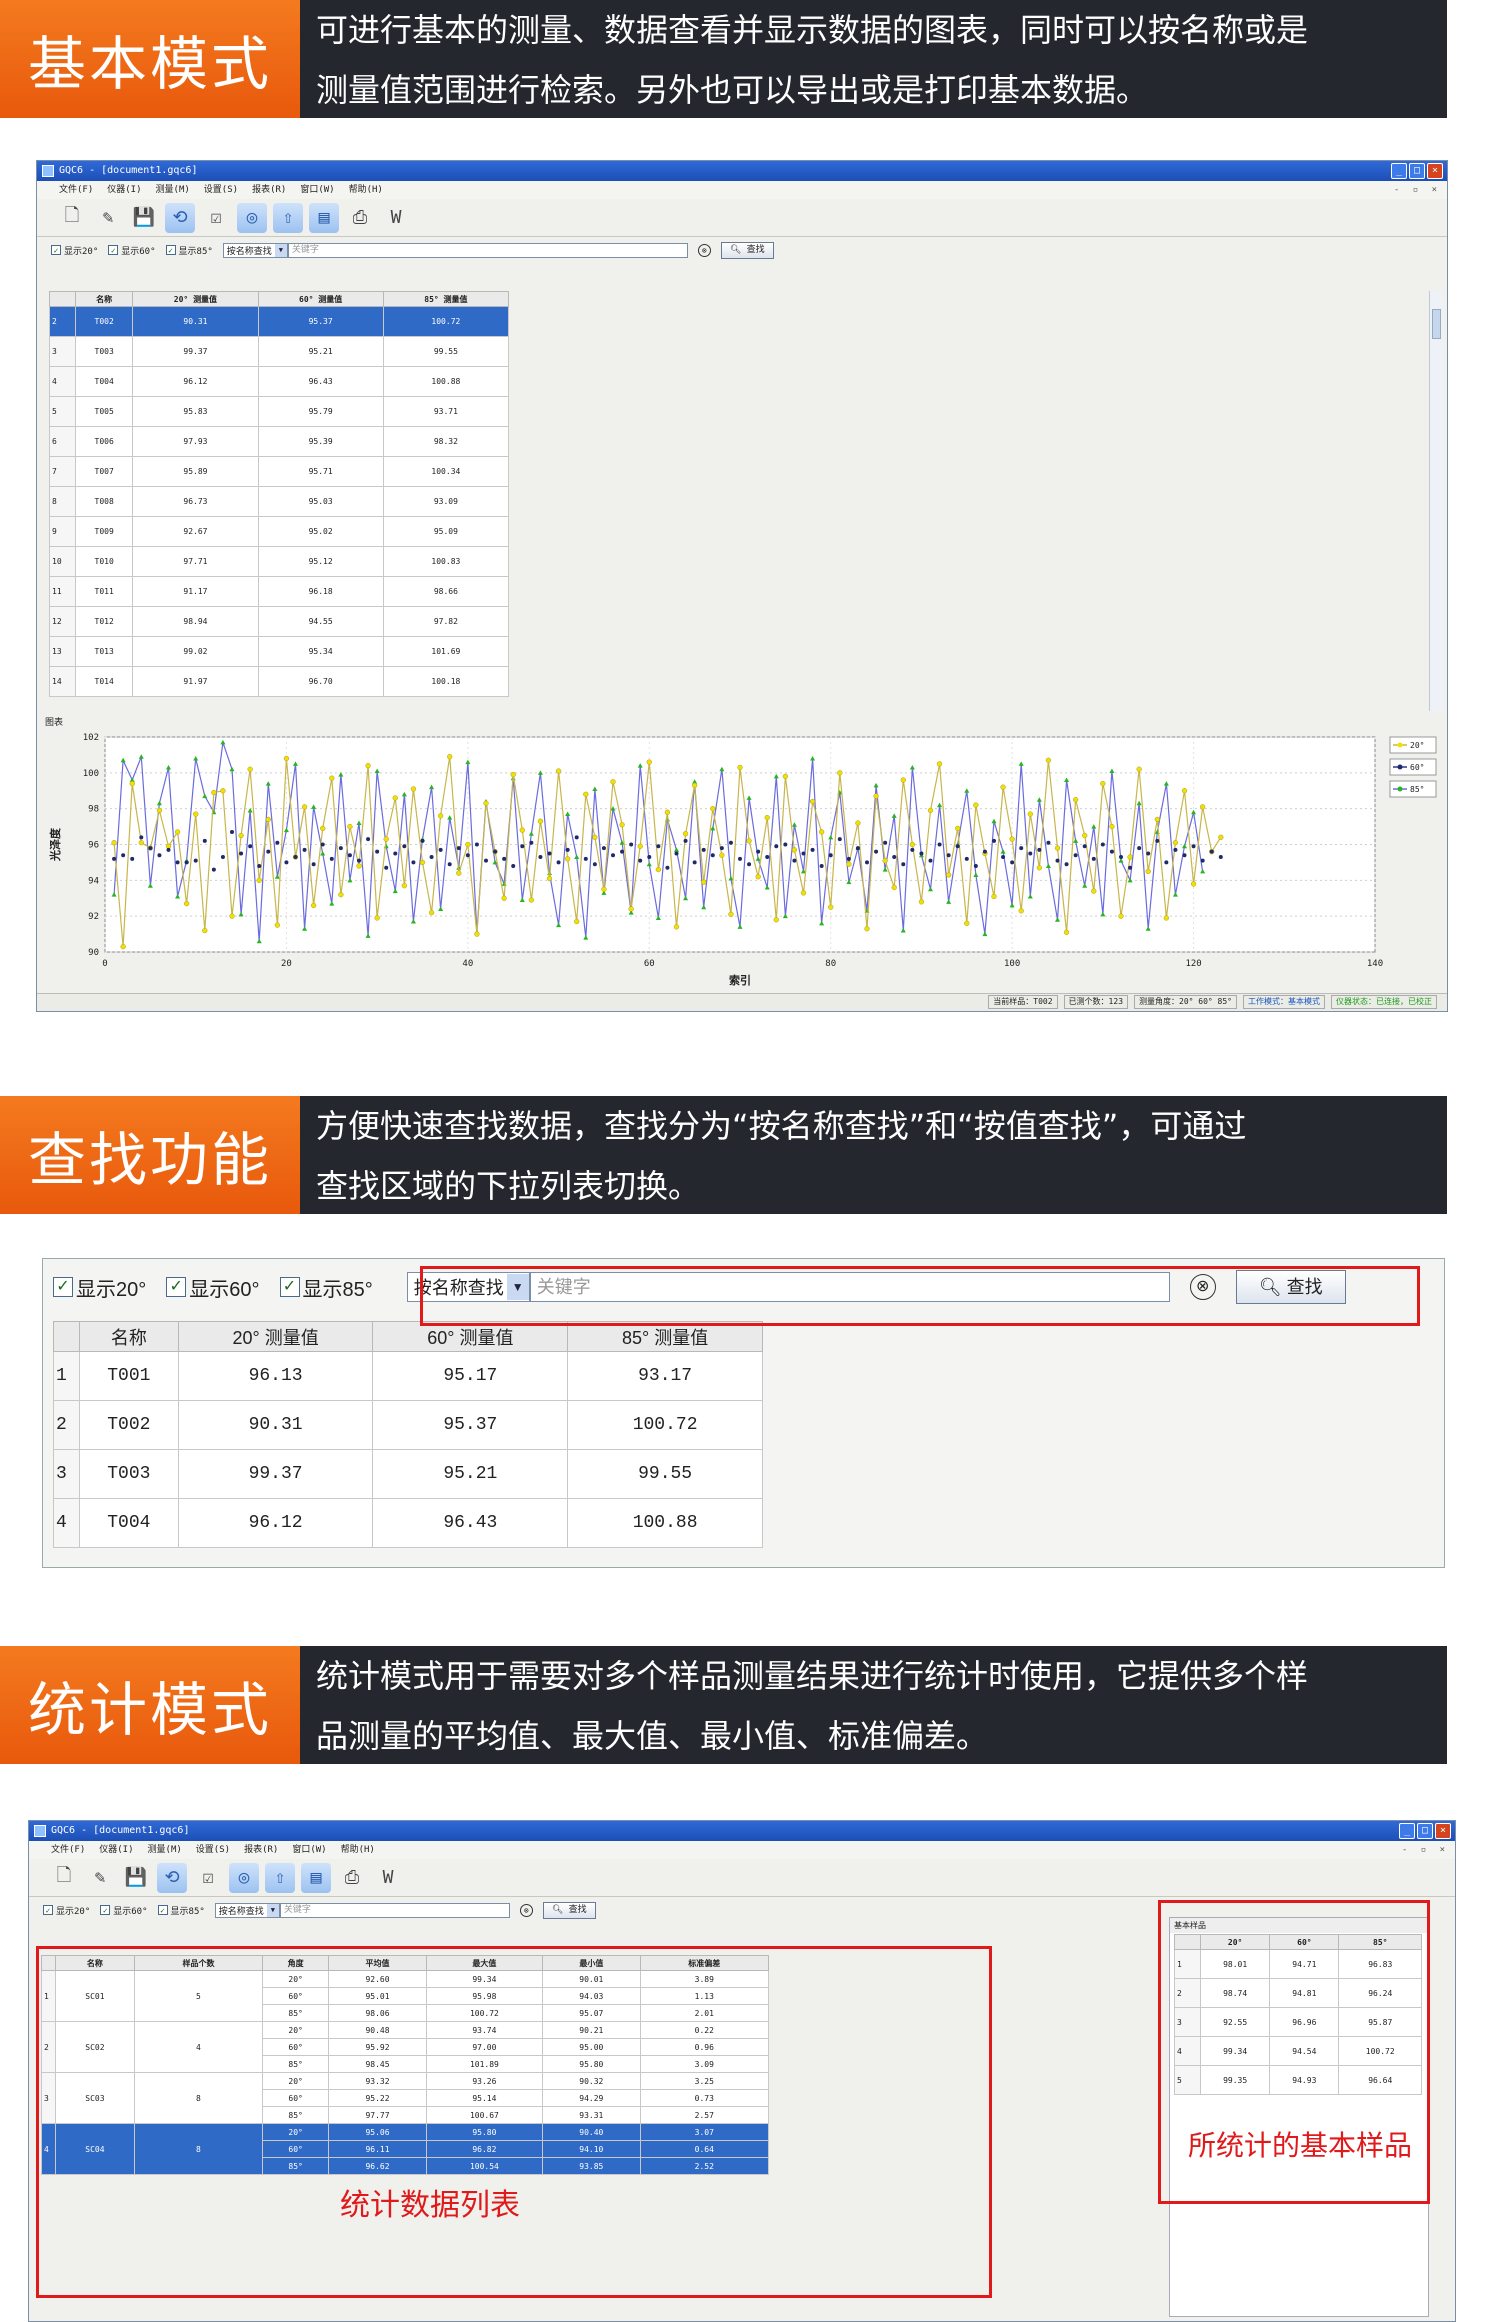  What do you see at coordinates (1436, 324) in the screenshot?
I see `scrollbar-thumb` at bounding box center [1436, 324].